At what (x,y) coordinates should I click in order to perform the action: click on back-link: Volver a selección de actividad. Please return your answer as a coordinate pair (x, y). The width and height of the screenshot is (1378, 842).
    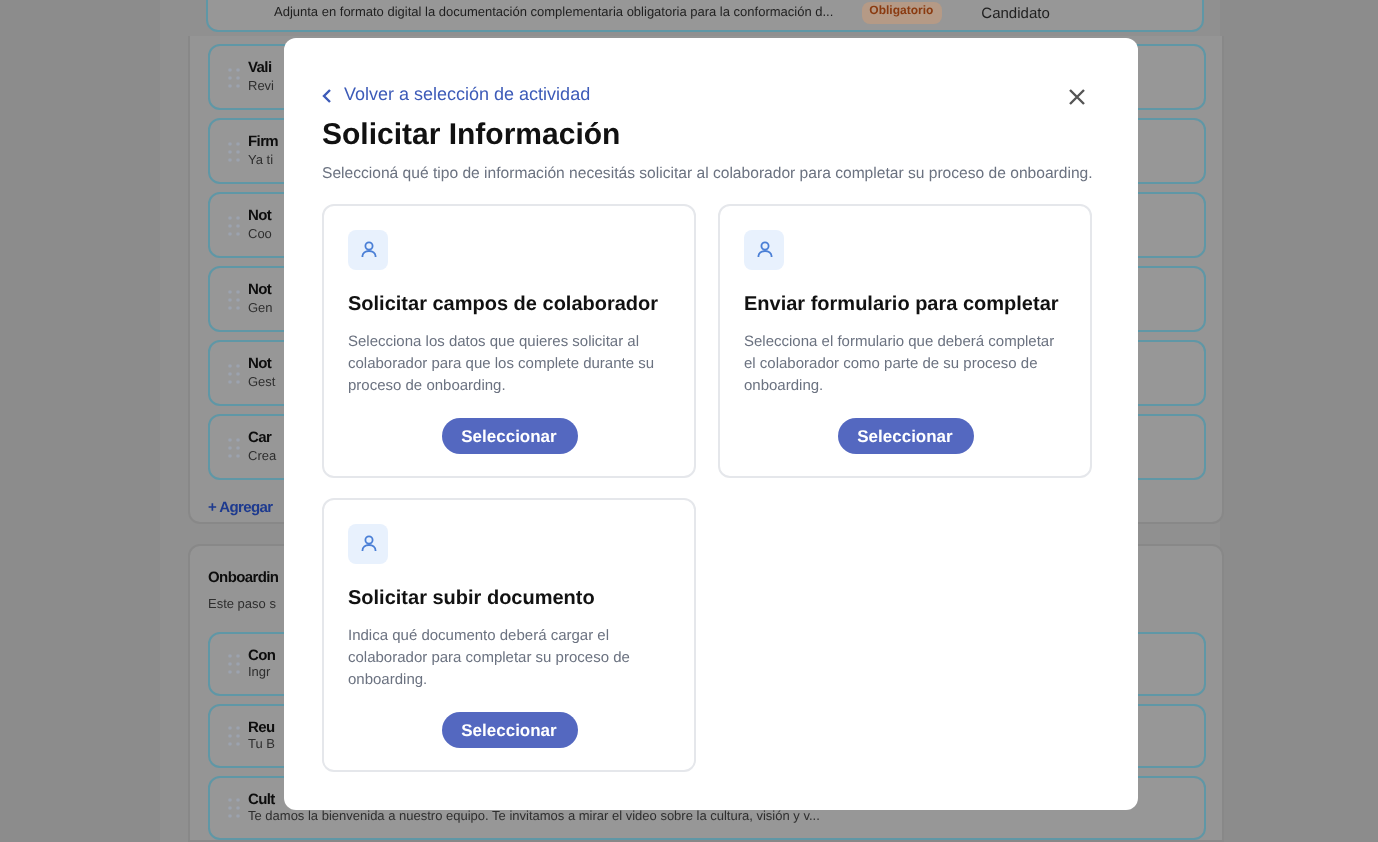
    Looking at the image, I should click on (456, 95).